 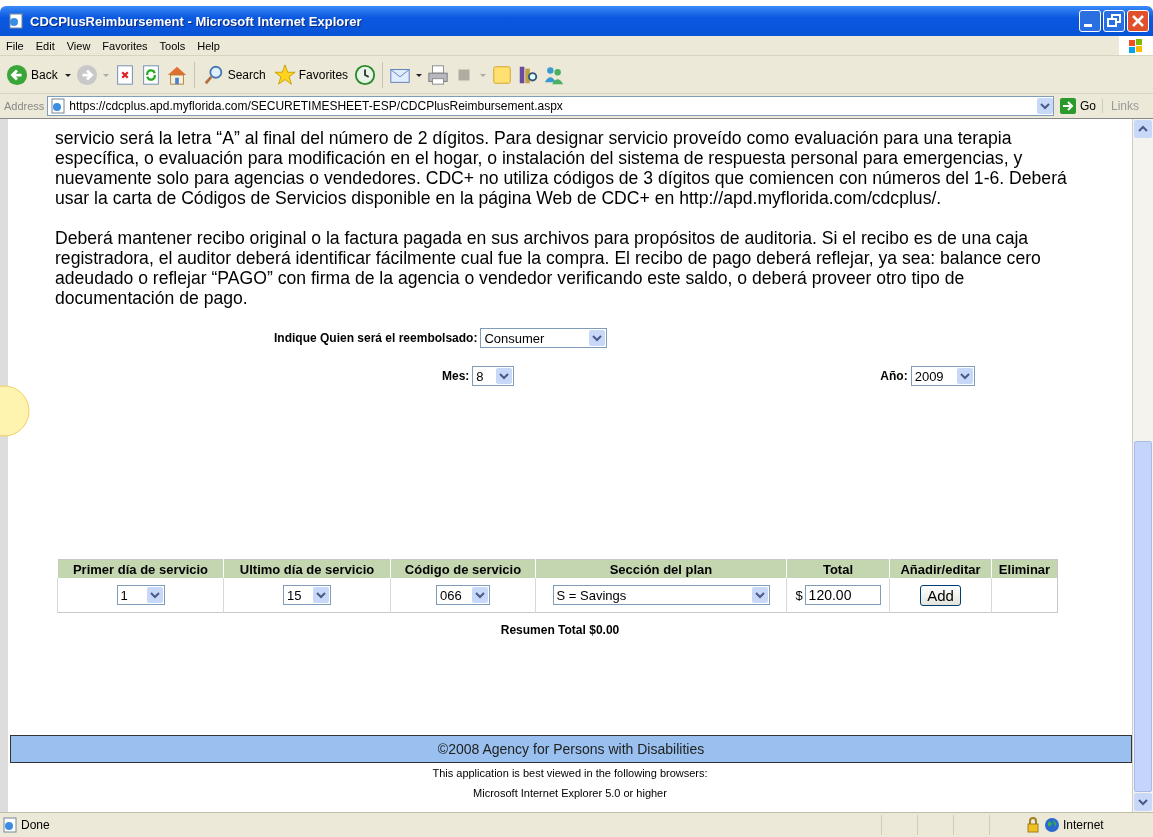 I want to click on month-dropdown: 8, so click(x=493, y=376).